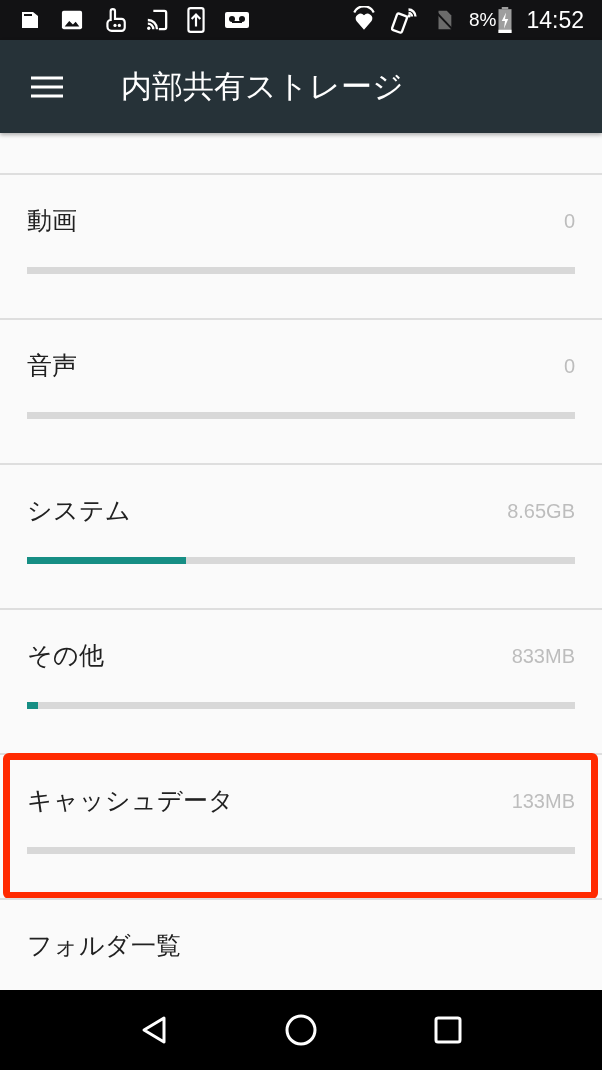  Describe the element at coordinates (301, 825) in the screenshot. I see `storage-row: キャッシュデータ 133MB` at that location.